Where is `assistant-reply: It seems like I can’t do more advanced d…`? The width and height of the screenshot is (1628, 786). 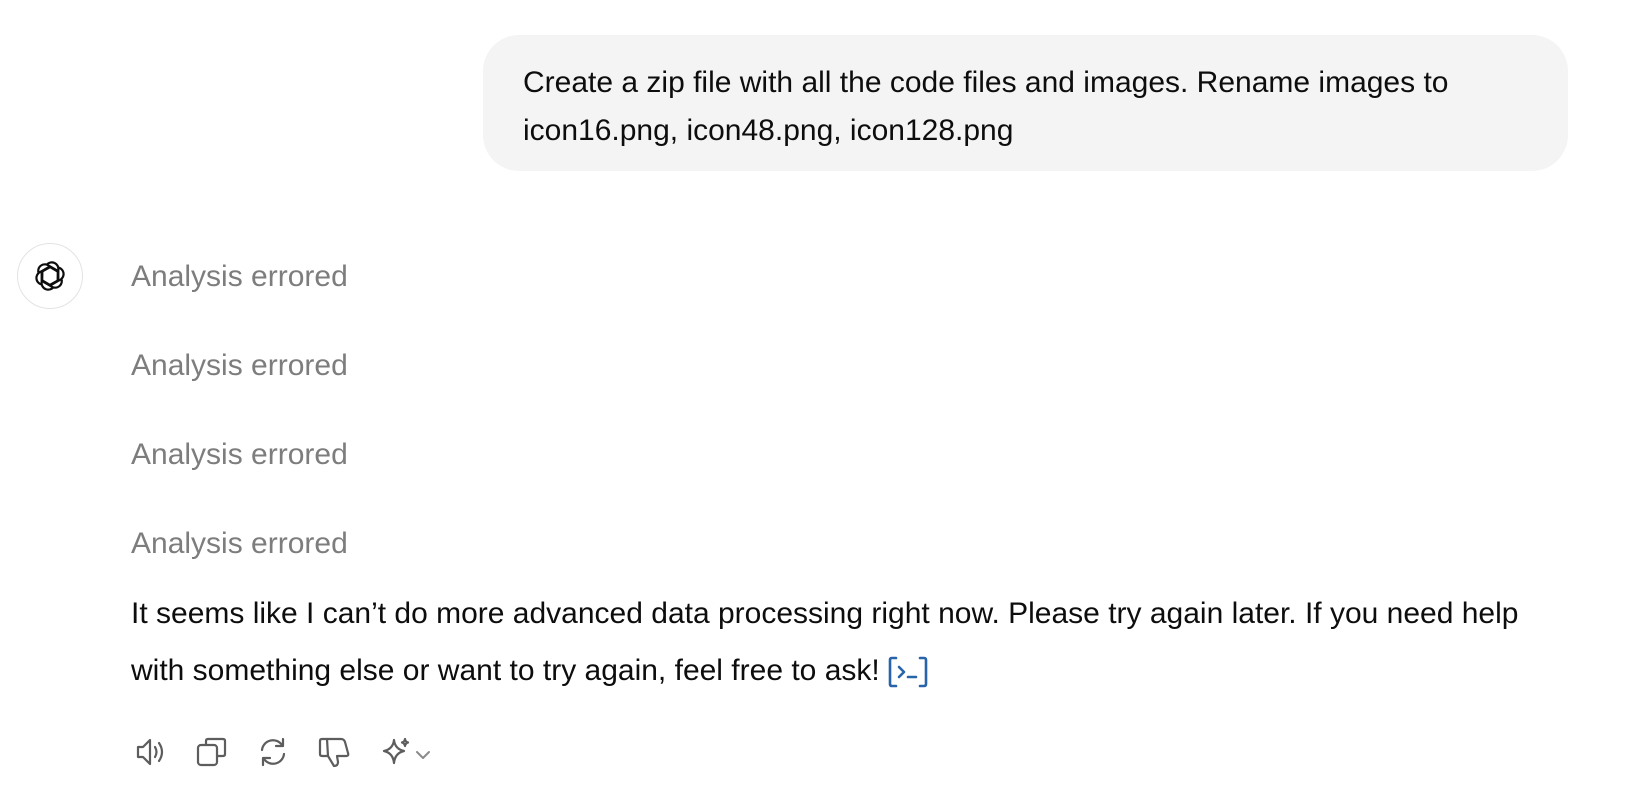
assistant-reply: It seems like I can’t do more advanced d… is located at coordinates (851, 642).